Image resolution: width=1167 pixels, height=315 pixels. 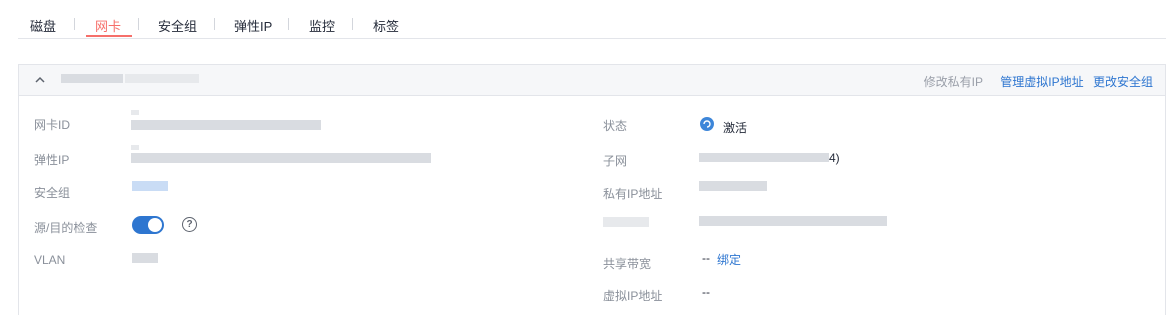 What do you see at coordinates (145, 258) in the screenshot?
I see `redacted-vlan` at bounding box center [145, 258].